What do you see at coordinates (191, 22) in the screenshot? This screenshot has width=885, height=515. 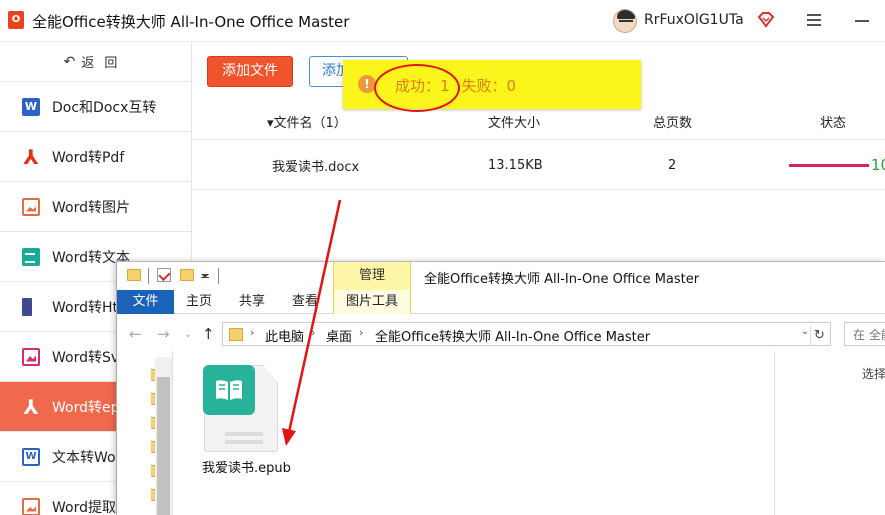 I see `app-title: 全能Office转换大师 All-In-One Office Master` at bounding box center [191, 22].